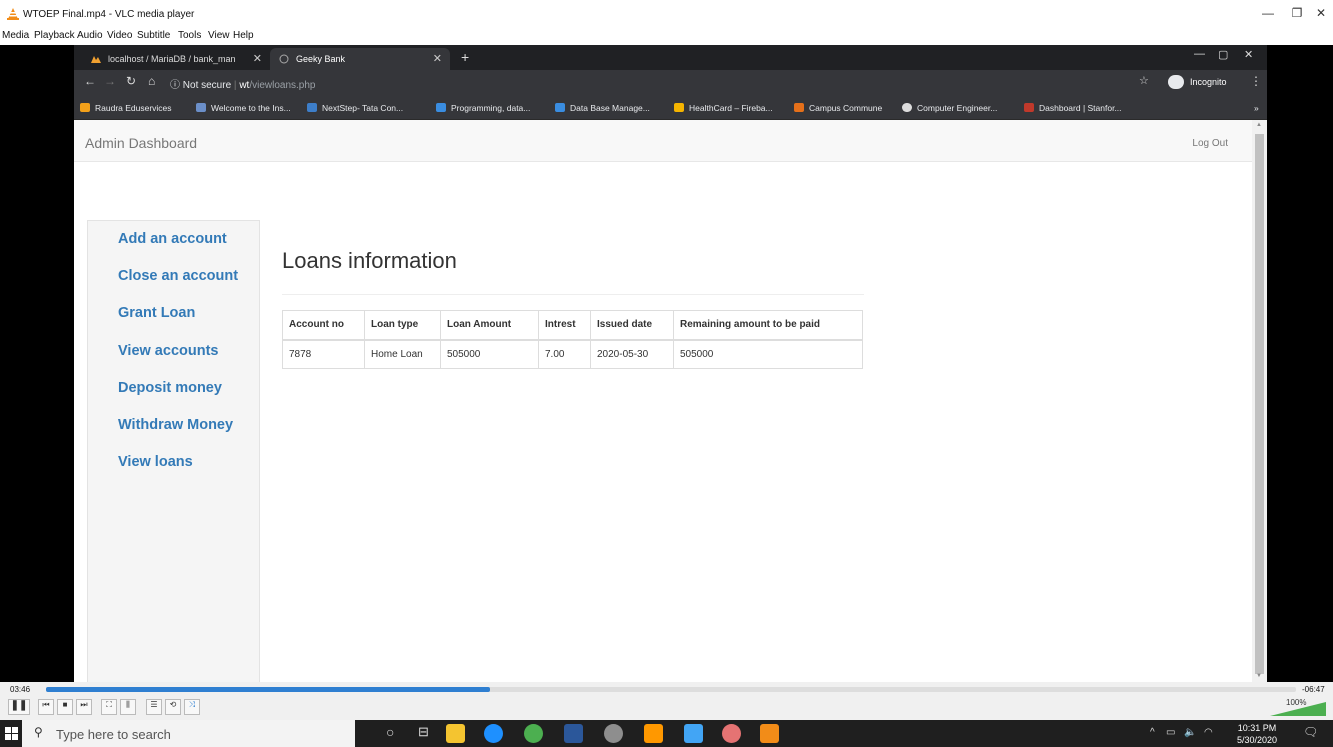  Describe the element at coordinates (423, 732) in the screenshot. I see `task-view-icon: ⊟` at that location.